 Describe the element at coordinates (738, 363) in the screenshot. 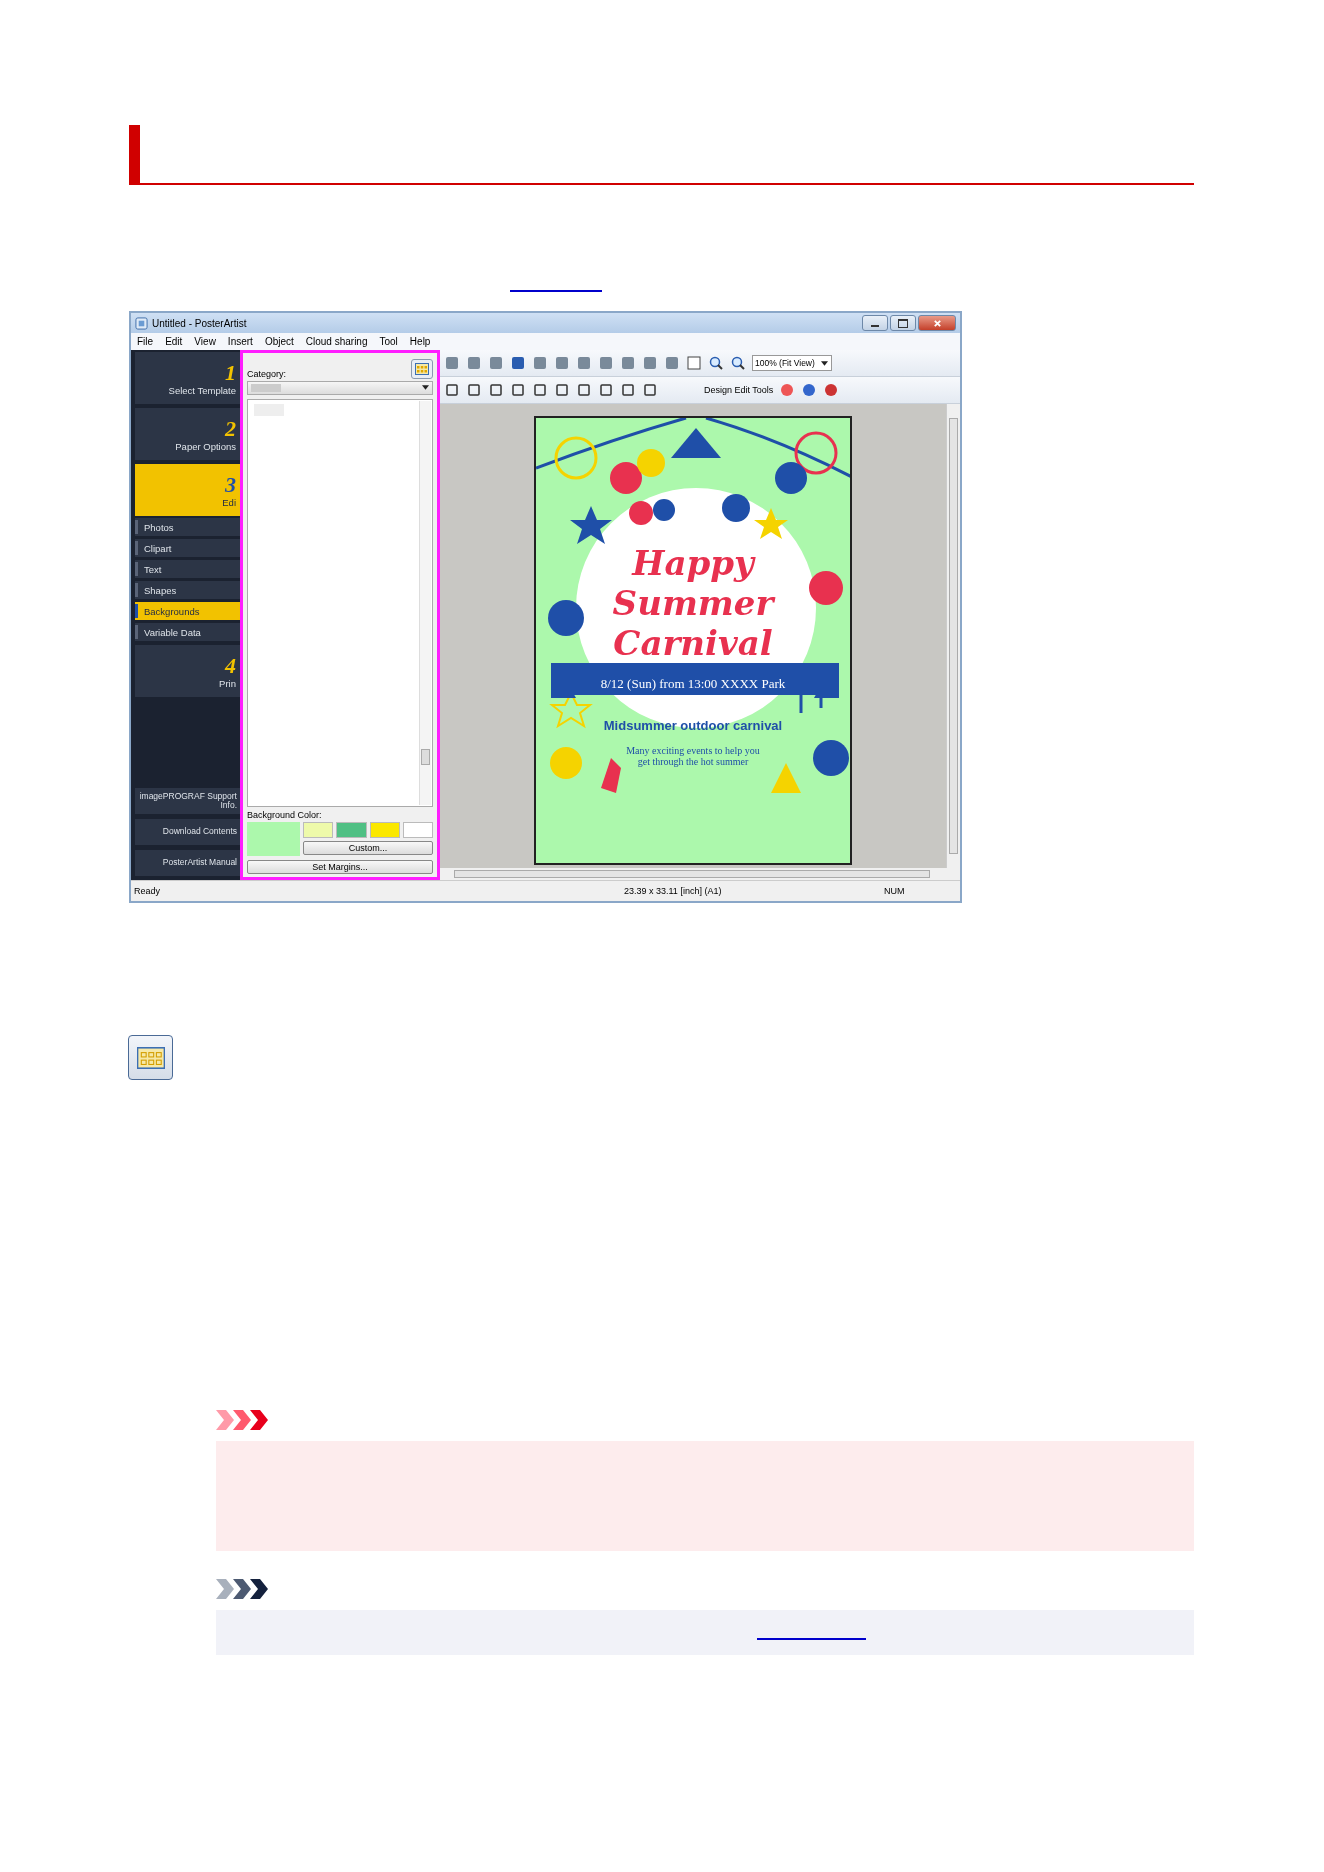

I see `zoom-out-icon` at that location.